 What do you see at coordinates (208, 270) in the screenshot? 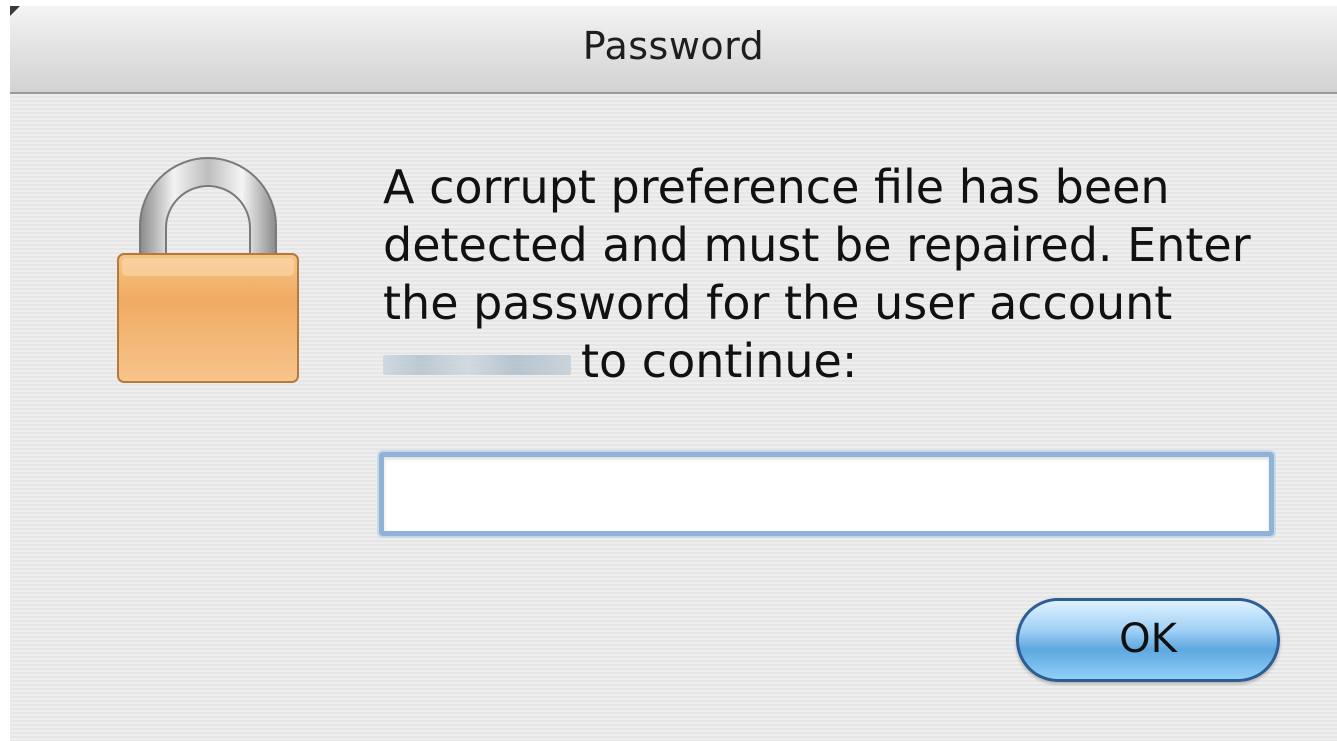
I see `lock-icon` at bounding box center [208, 270].